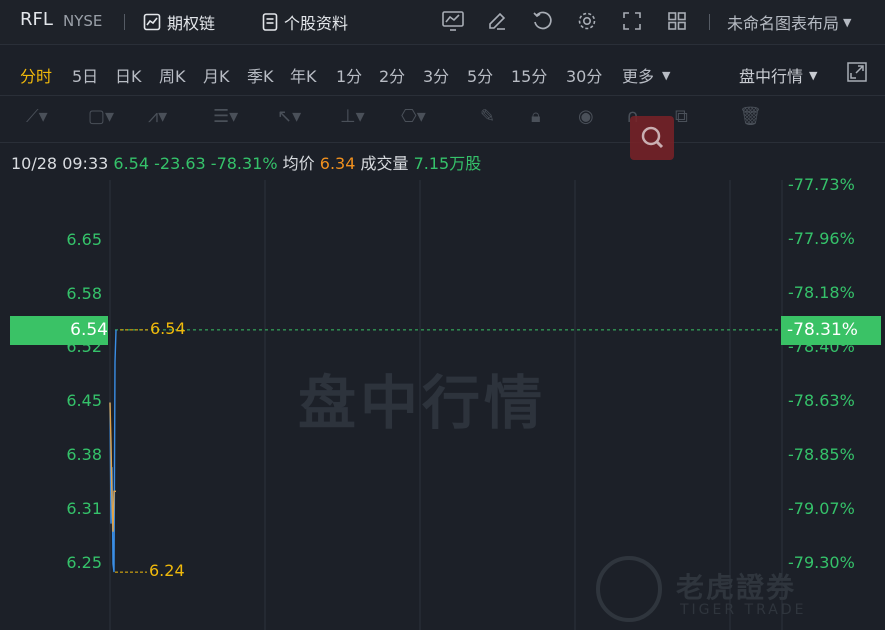  What do you see at coordinates (857, 72) in the screenshot?
I see `expand-icon` at bounding box center [857, 72].